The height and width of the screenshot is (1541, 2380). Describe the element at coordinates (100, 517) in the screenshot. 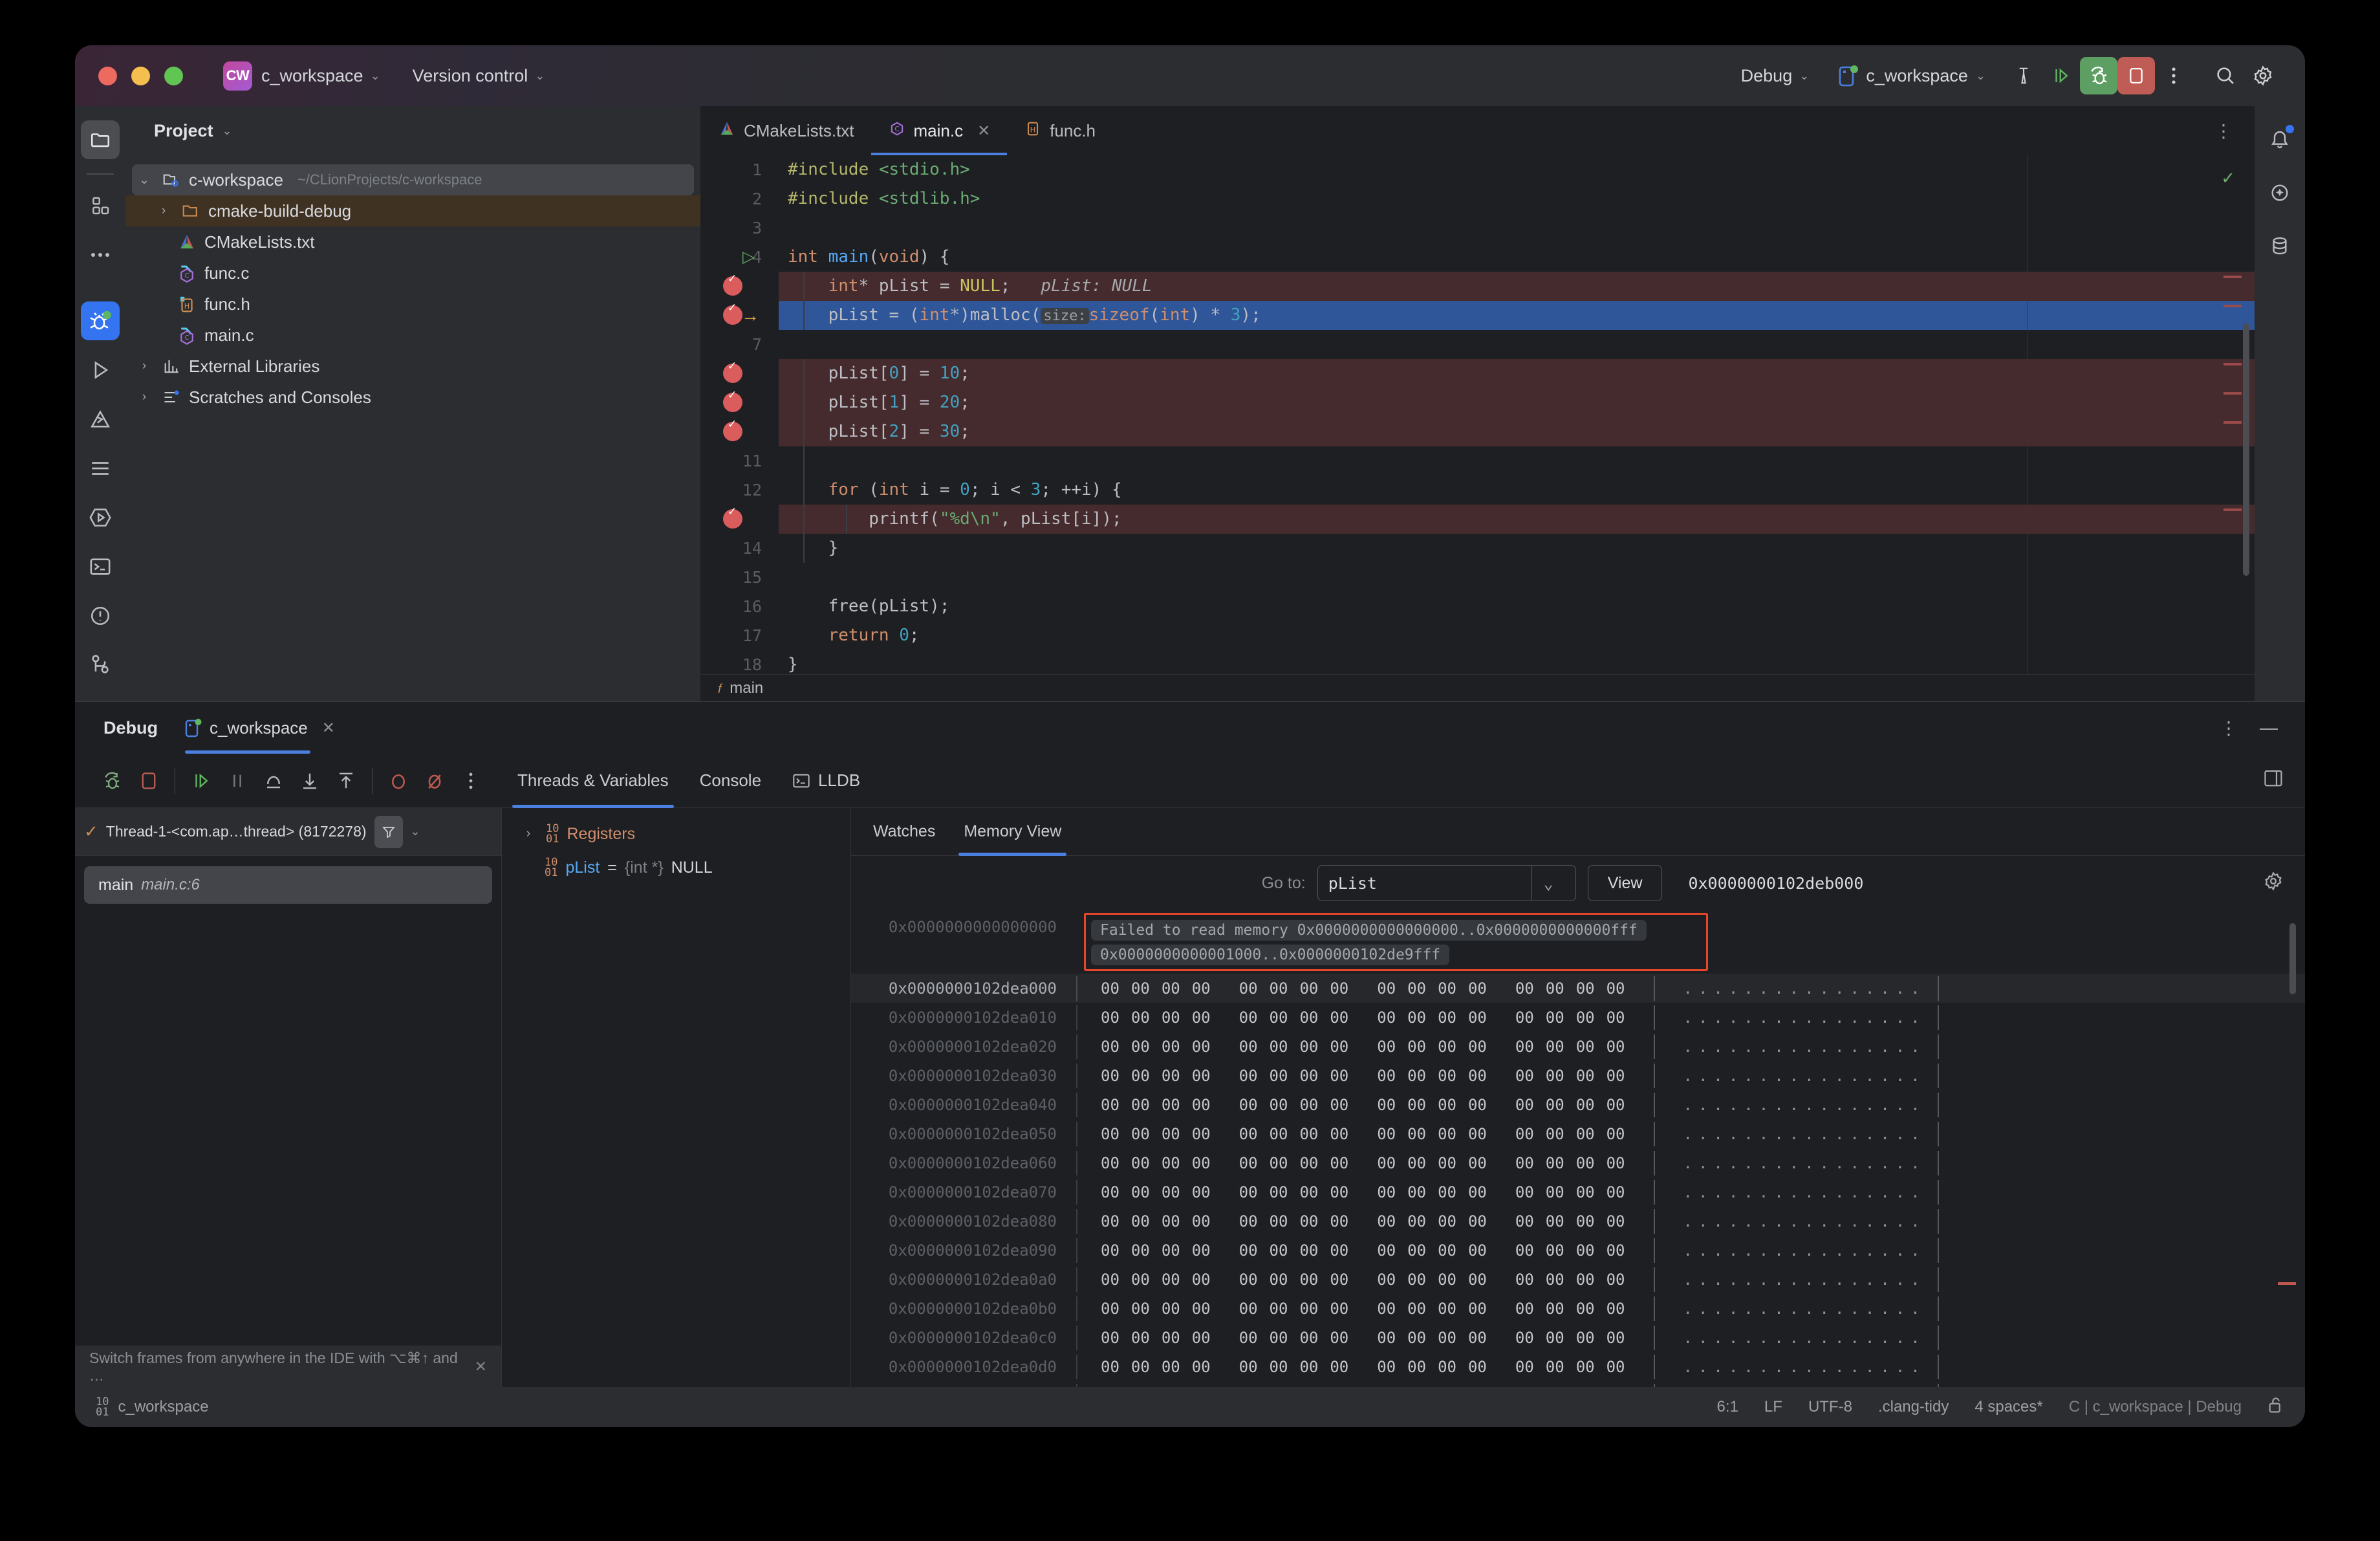

I see `sidebar-item-services` at that location.